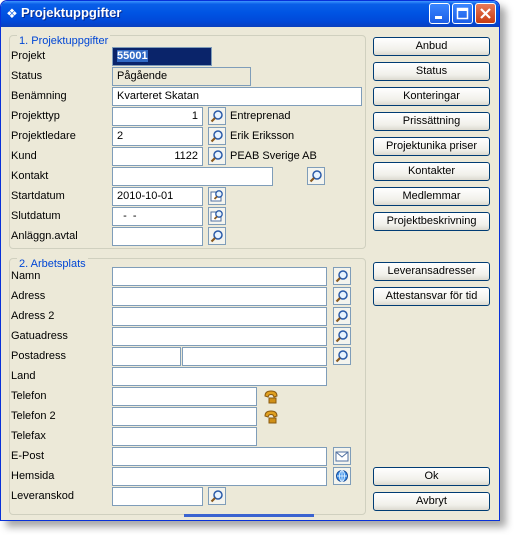  Describe the element at coordinates (249, 515) in the screenshot. I see `bottom-edge-strip` at that location.